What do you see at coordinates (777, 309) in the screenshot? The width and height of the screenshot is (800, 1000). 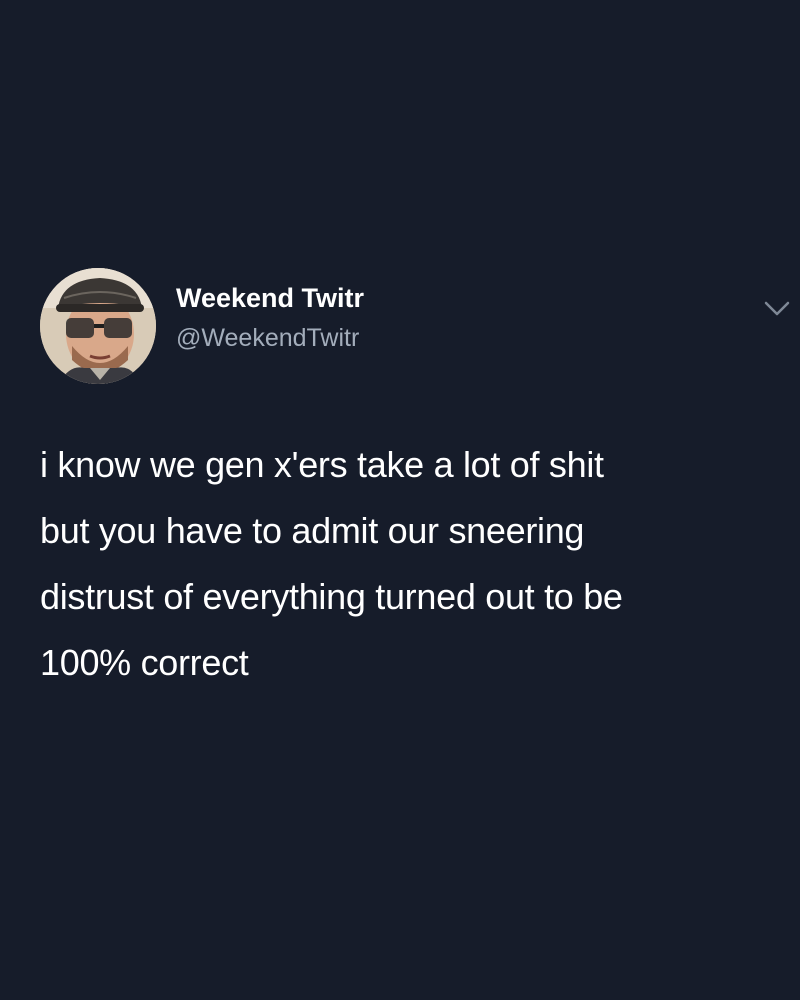 I see `chevron-down-icon` at bounding box center [777, 309].